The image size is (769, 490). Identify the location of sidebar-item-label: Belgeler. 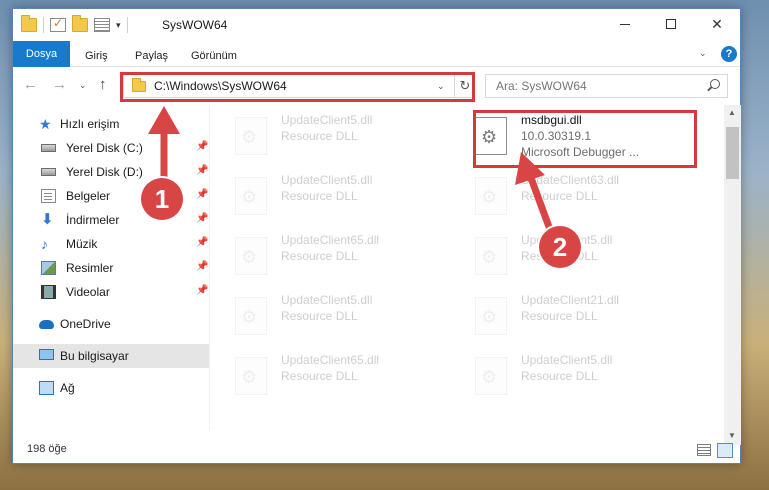
(88, 196).